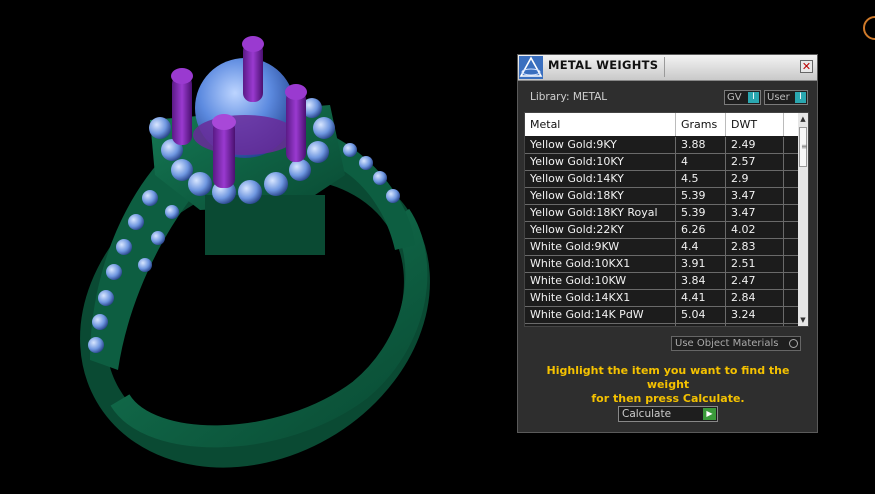 Image resolution: width=875 pixels, height=494 pixels. Describe the element at coordinates (755, 298) in the screenshot. I see `cell-dwt: 2.84` at that location.